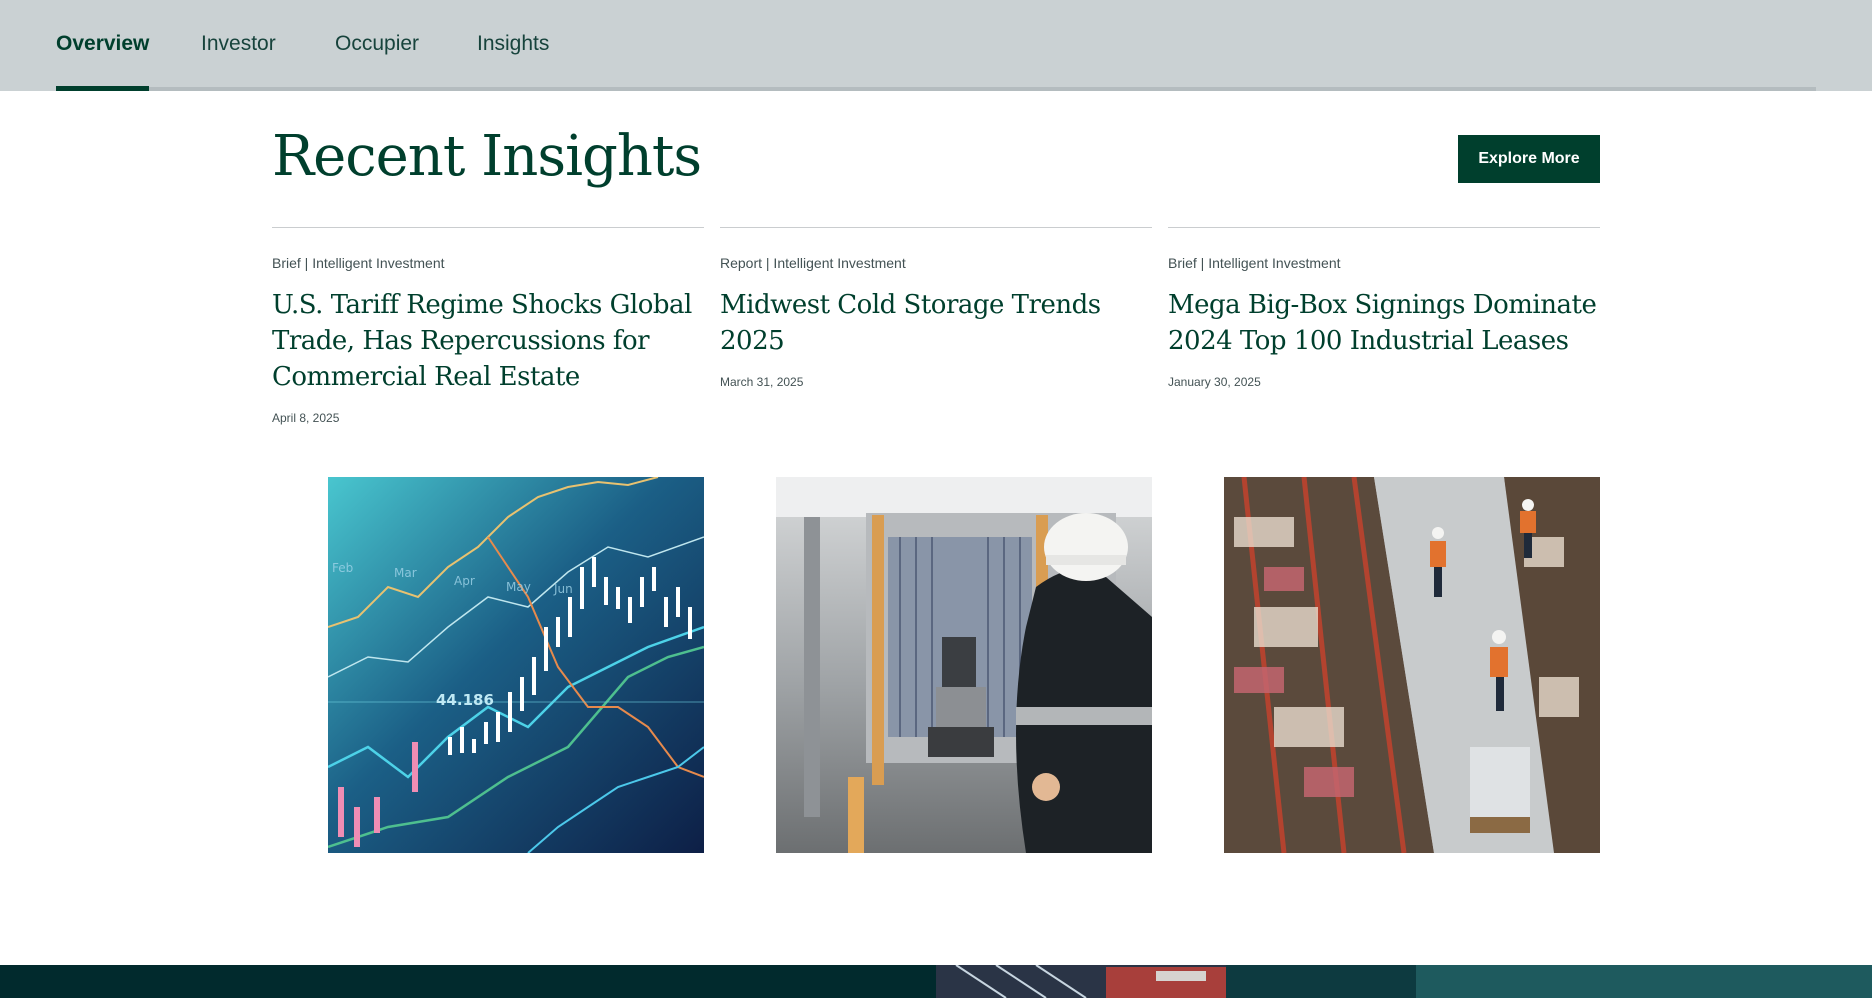 The image size is (1872, 998). Describe the element at coordinates (936, 45) in the screenshot. I see `section-tab-bar: Overview Investor Occupier Insights` at that location.